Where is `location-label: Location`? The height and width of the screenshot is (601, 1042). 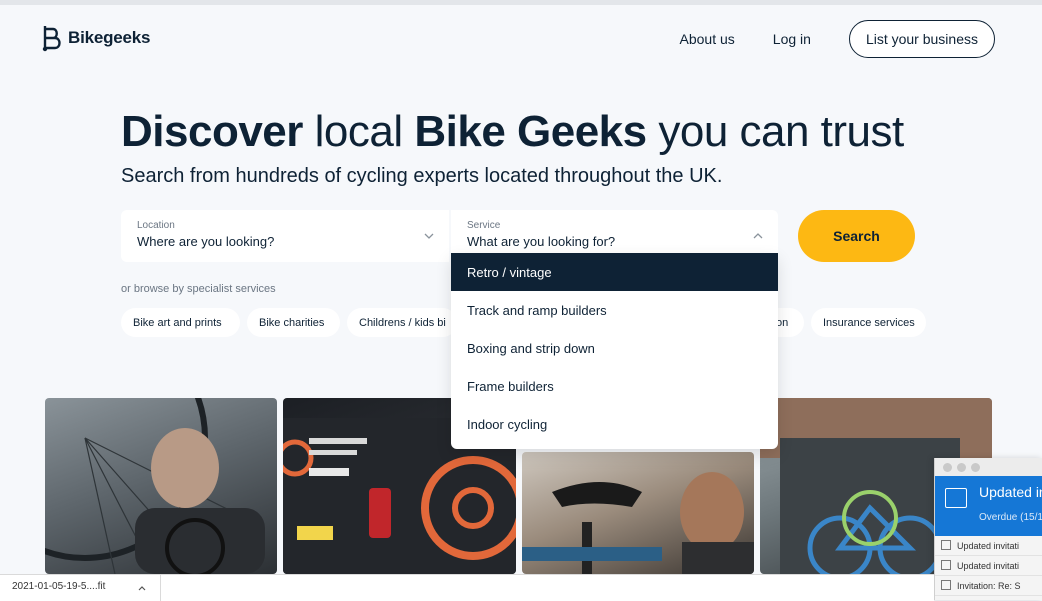 location-label: Location is located at coordinates (156, 225).